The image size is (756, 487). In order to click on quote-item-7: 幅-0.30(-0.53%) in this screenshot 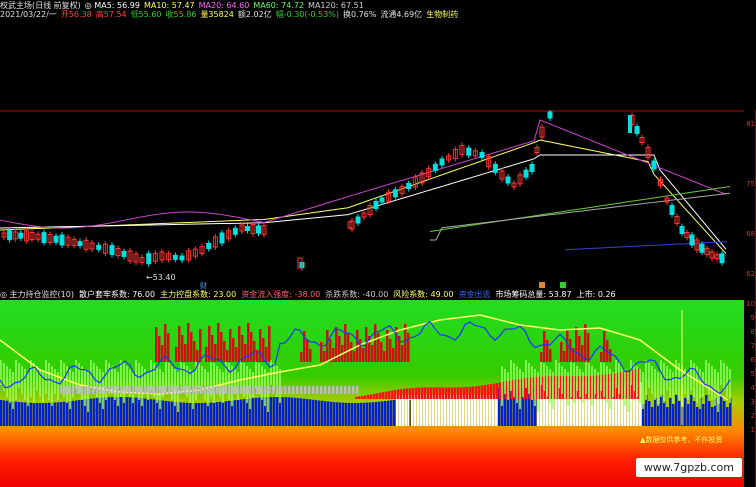, I will do `click(307, 14)`.